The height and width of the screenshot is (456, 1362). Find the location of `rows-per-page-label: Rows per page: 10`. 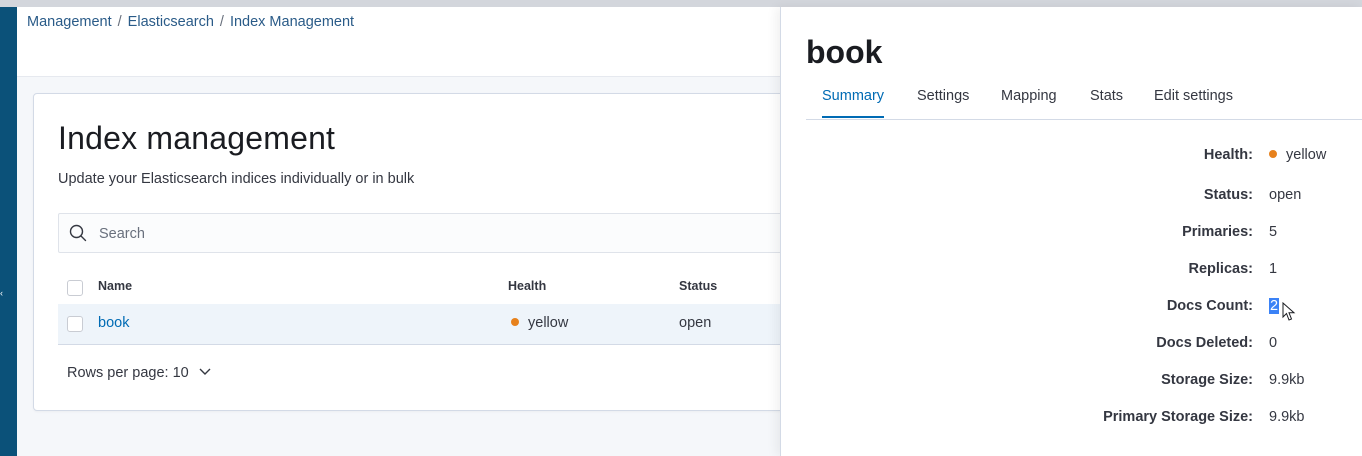

rows-per-page-label: Rows per page: 10 is located at coordinates (128, 373).